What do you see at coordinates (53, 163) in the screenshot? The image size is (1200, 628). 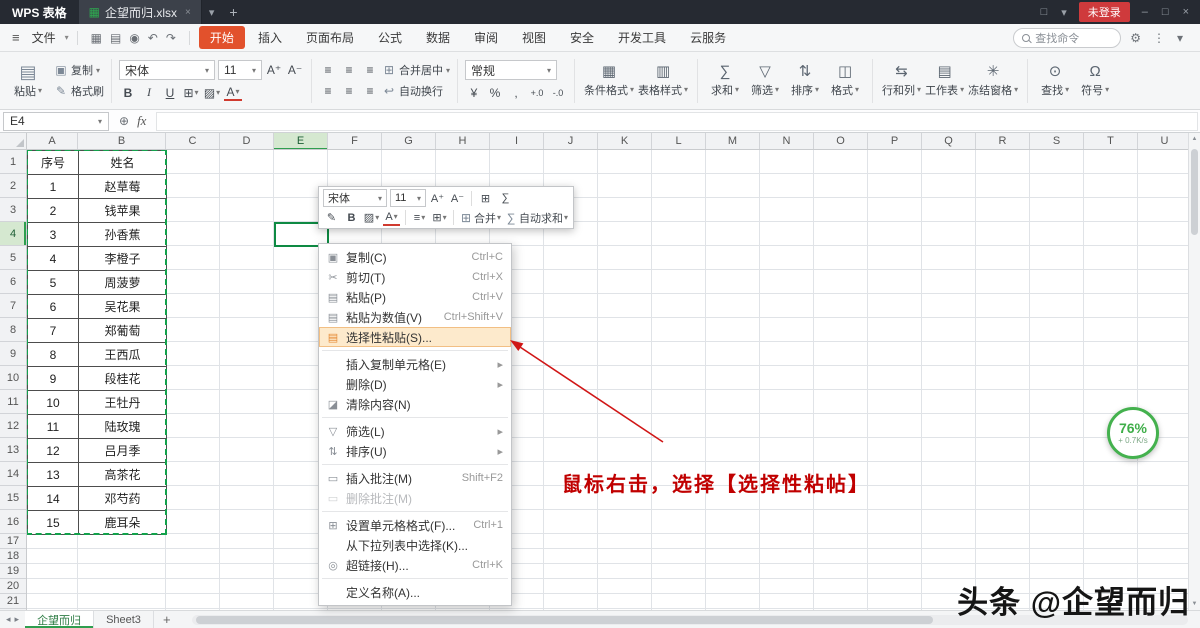 I see `cell-A1: 序号` at bounding box center [53, 163].